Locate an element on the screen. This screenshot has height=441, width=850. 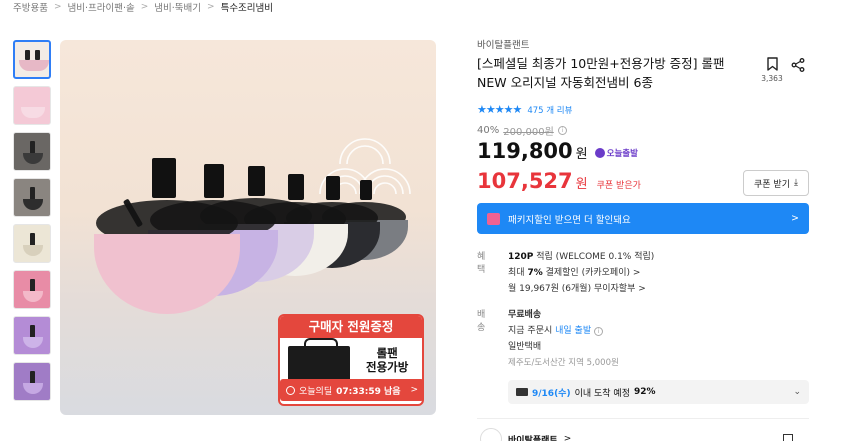
star-rating-icon: ★★★★★ is located at coordinates (499, 109).